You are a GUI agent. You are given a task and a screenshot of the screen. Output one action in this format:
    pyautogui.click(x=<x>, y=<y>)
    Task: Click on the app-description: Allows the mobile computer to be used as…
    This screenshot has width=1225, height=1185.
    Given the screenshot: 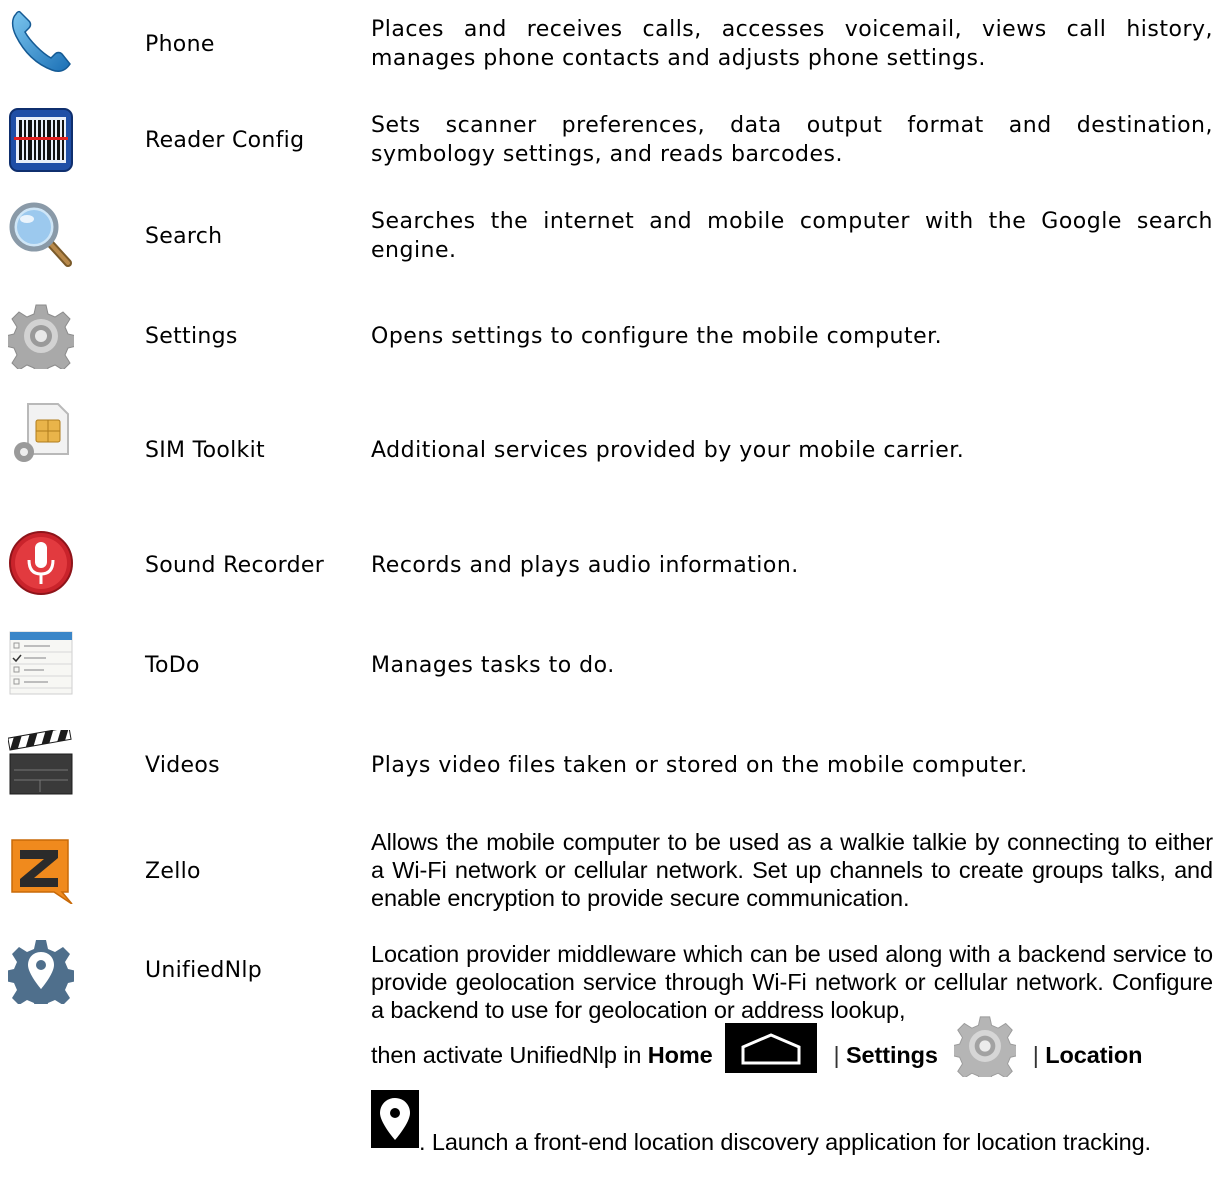 What is the action you would take?
    pyautogui.click(x=792, y=870)
    